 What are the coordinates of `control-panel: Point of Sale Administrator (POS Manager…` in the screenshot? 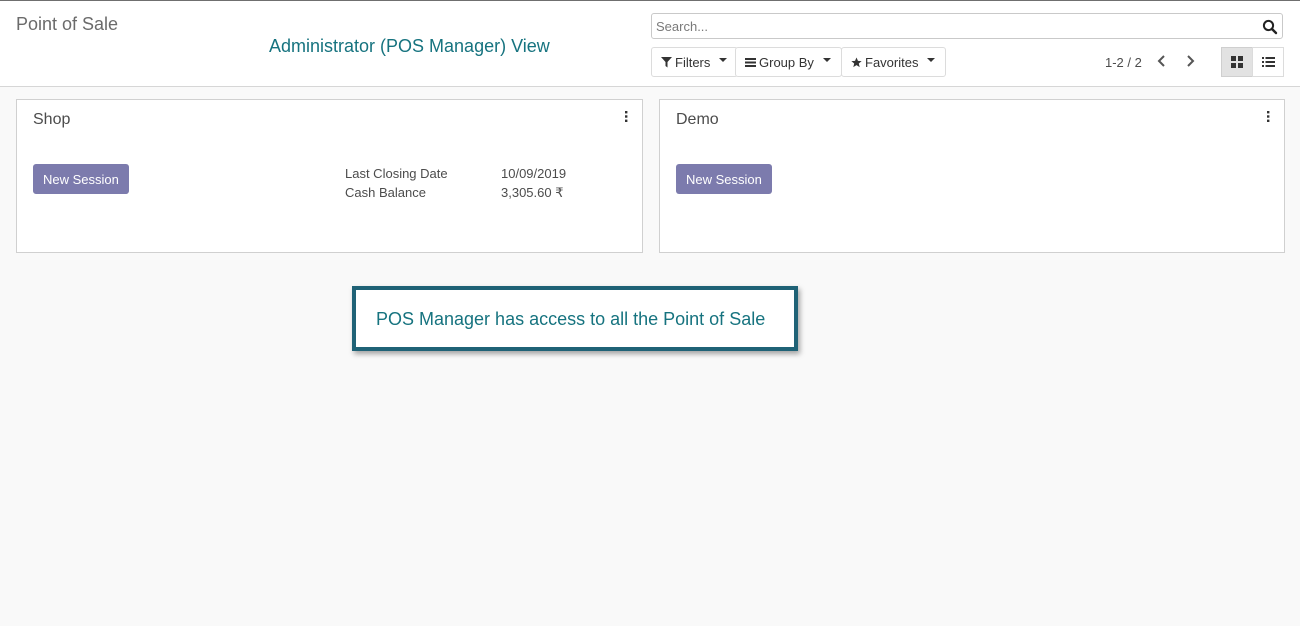 It's located at (650, 44).